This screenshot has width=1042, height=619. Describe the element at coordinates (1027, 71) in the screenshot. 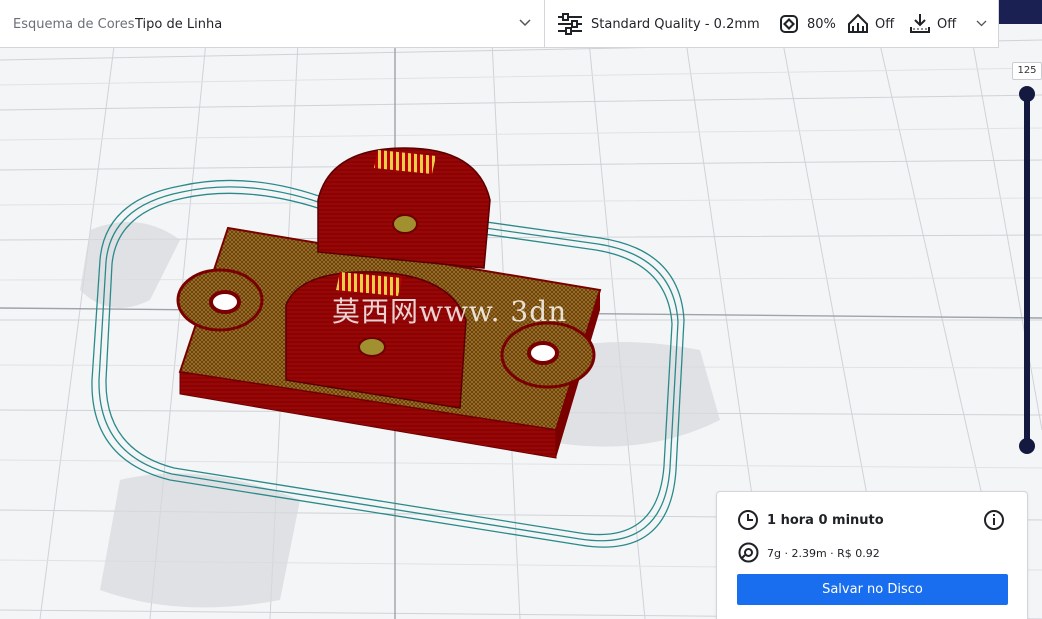

I see `layer-number-input: 125` at that location.